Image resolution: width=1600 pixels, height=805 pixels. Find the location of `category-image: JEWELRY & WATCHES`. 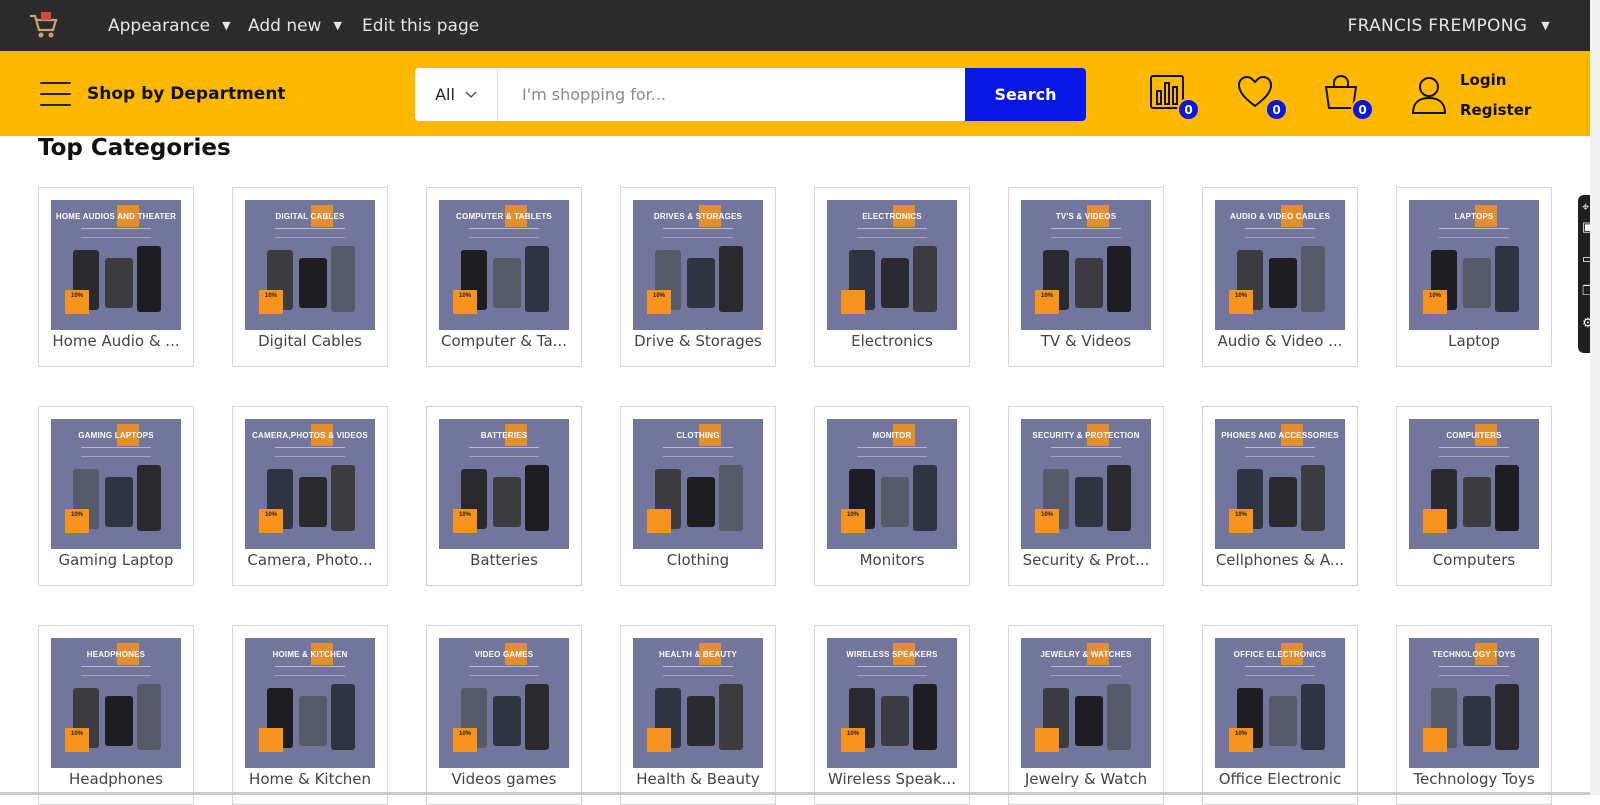

category-image: JEWELRY & WATCHES is located at coordinates (1086, 703).